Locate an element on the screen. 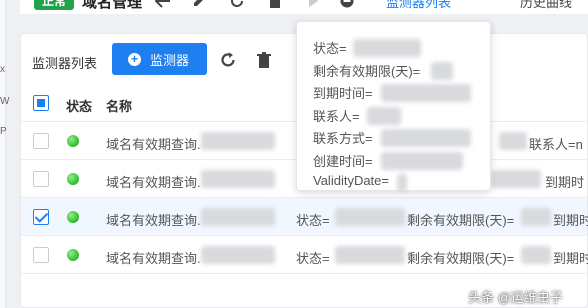  watermark: 头条 @运维虫子 is located at coordinates (515, 297).